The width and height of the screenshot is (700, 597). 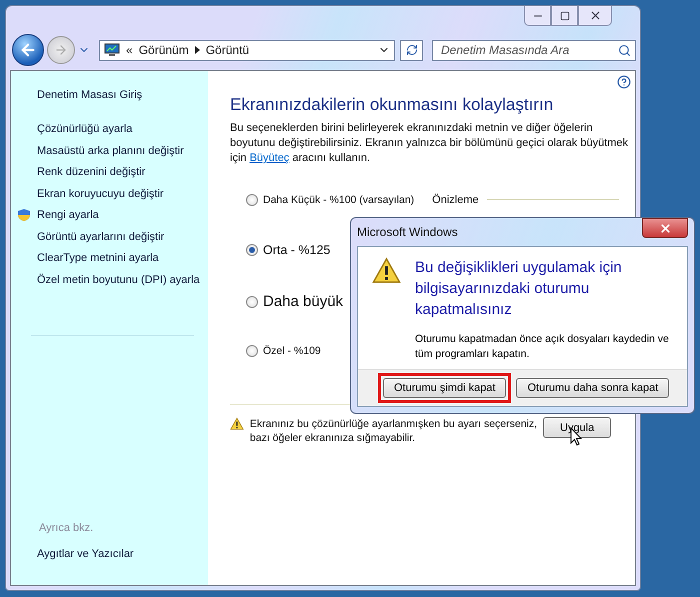 What do you see at coordinates (455, 200) in the screenshot?
I see `preview-label: Önizleme` at bounding box center [455, 200].